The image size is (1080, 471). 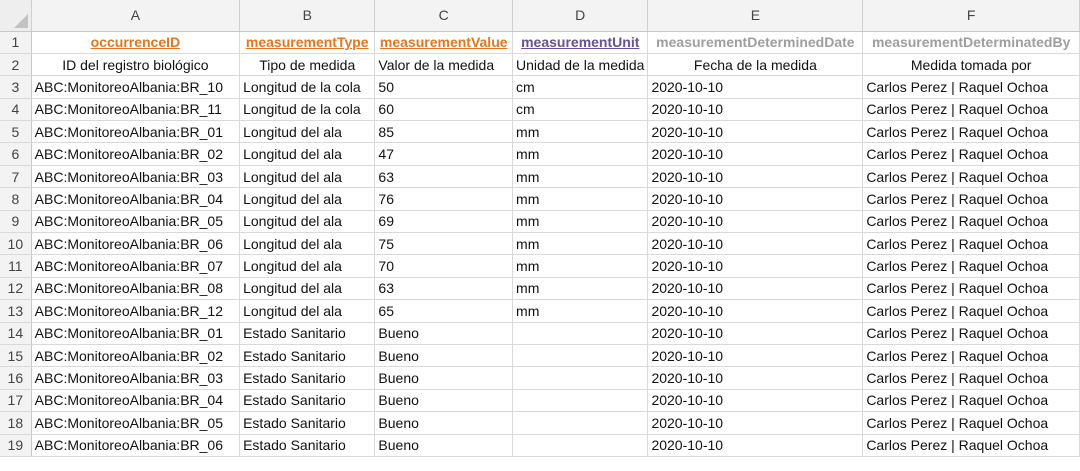 I want to click on label-cell: Valor de la medida, so click(x=444, y=65).